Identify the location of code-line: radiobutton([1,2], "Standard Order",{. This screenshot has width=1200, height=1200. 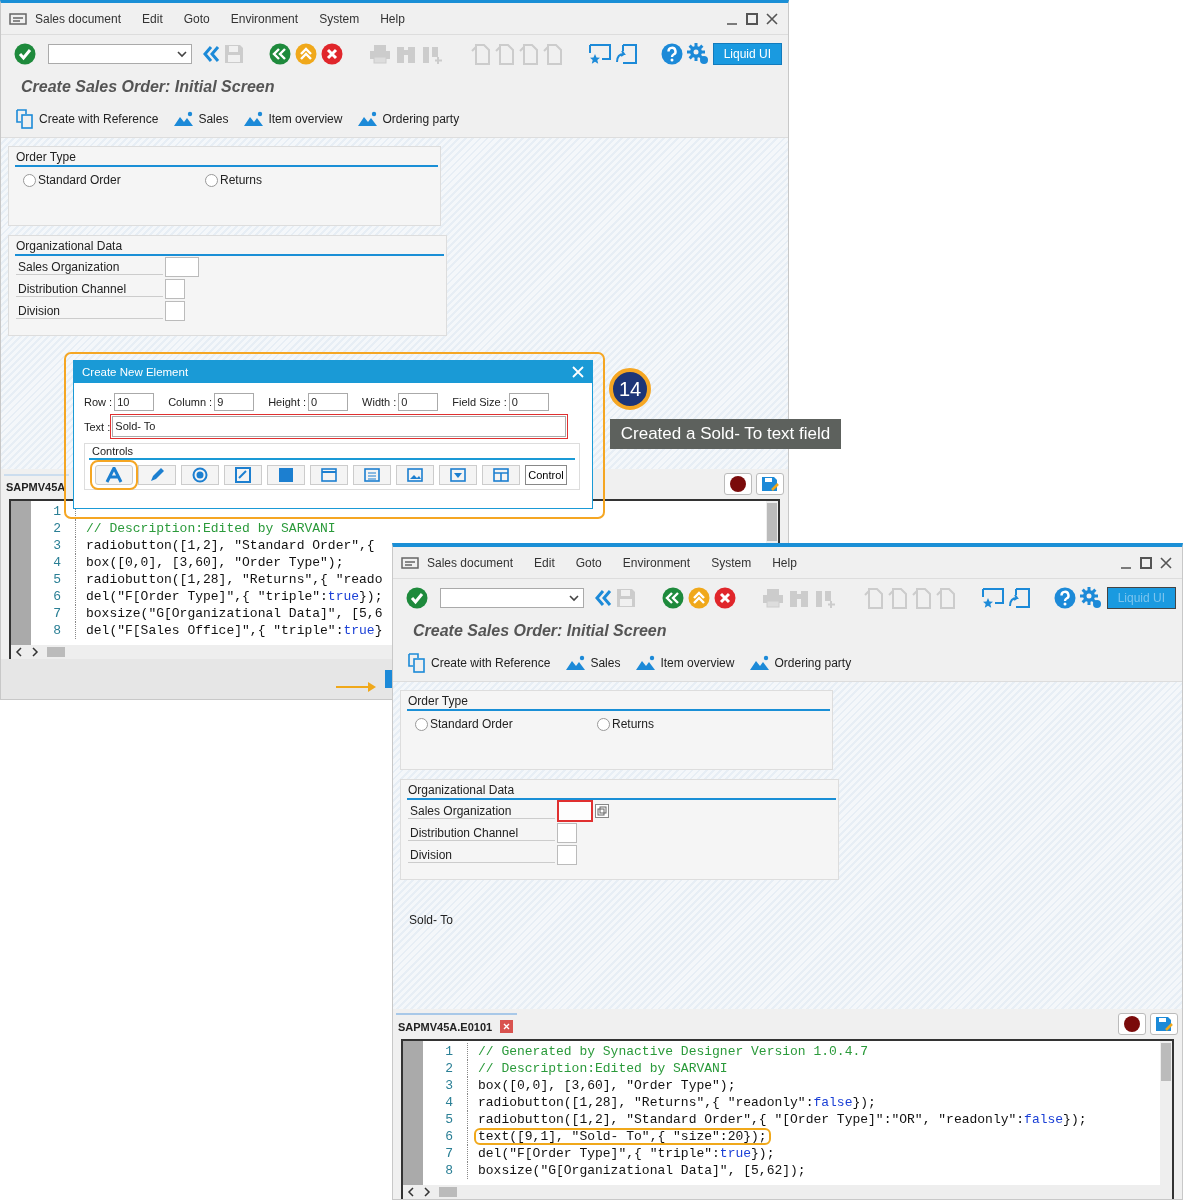
(230, 545).